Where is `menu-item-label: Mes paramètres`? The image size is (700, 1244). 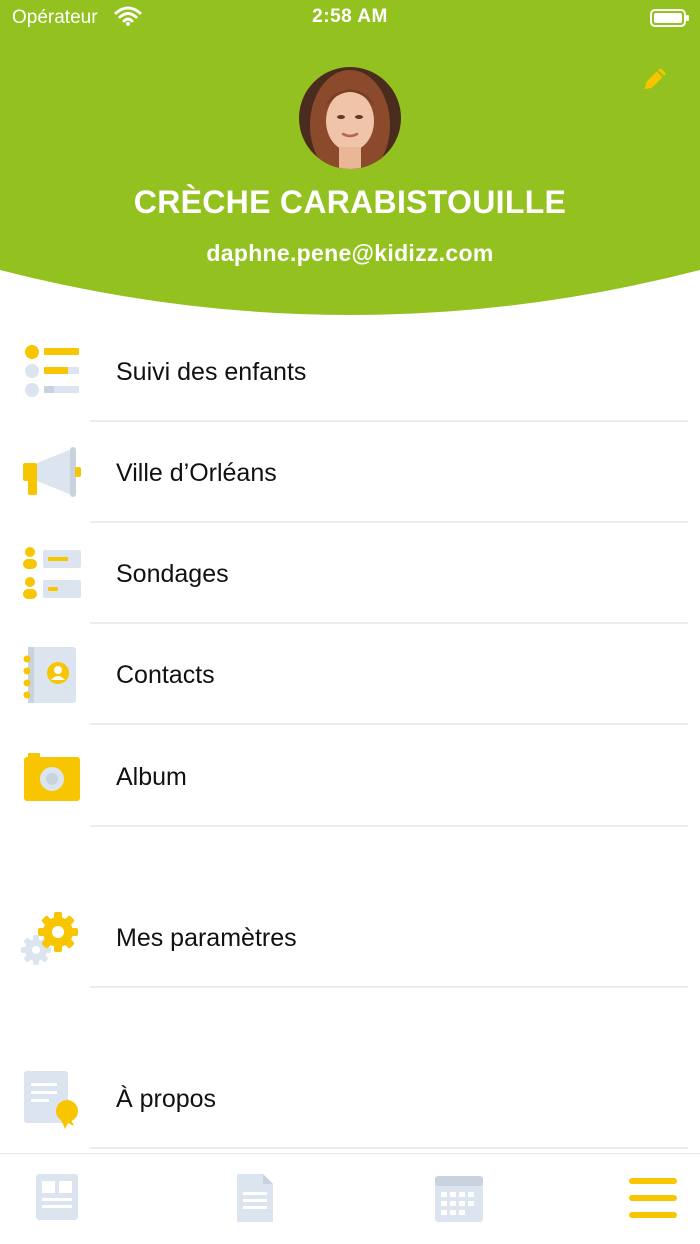 menu-item-label: Mes paramètres is located at coordinates (206, 938).